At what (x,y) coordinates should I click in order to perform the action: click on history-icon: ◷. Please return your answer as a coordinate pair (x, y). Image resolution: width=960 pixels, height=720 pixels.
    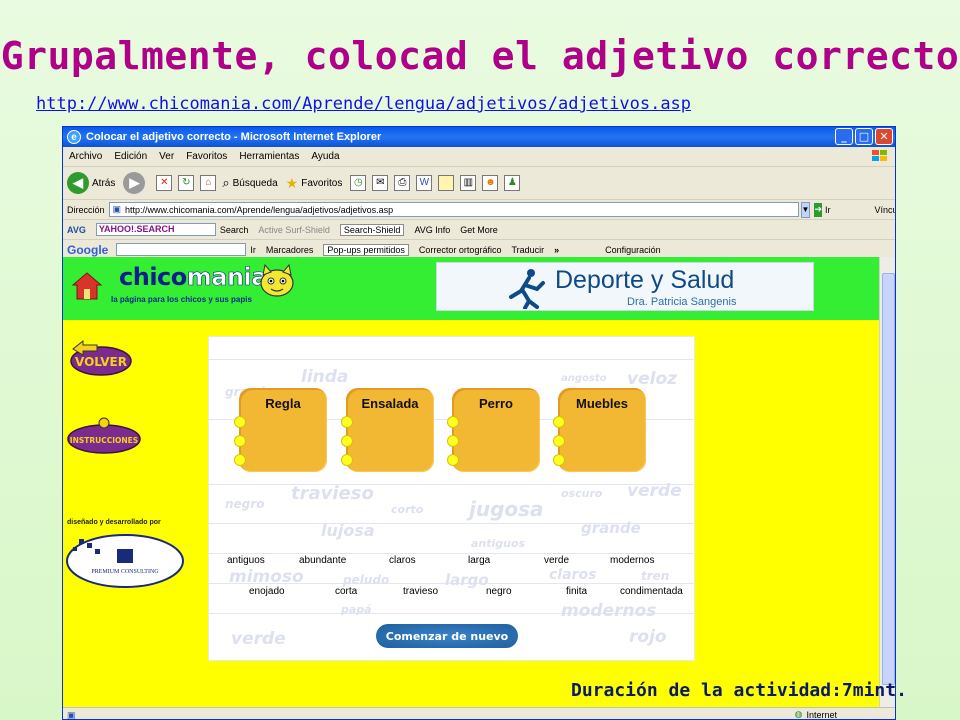
    Looking at the image, I should click on (358, 183).